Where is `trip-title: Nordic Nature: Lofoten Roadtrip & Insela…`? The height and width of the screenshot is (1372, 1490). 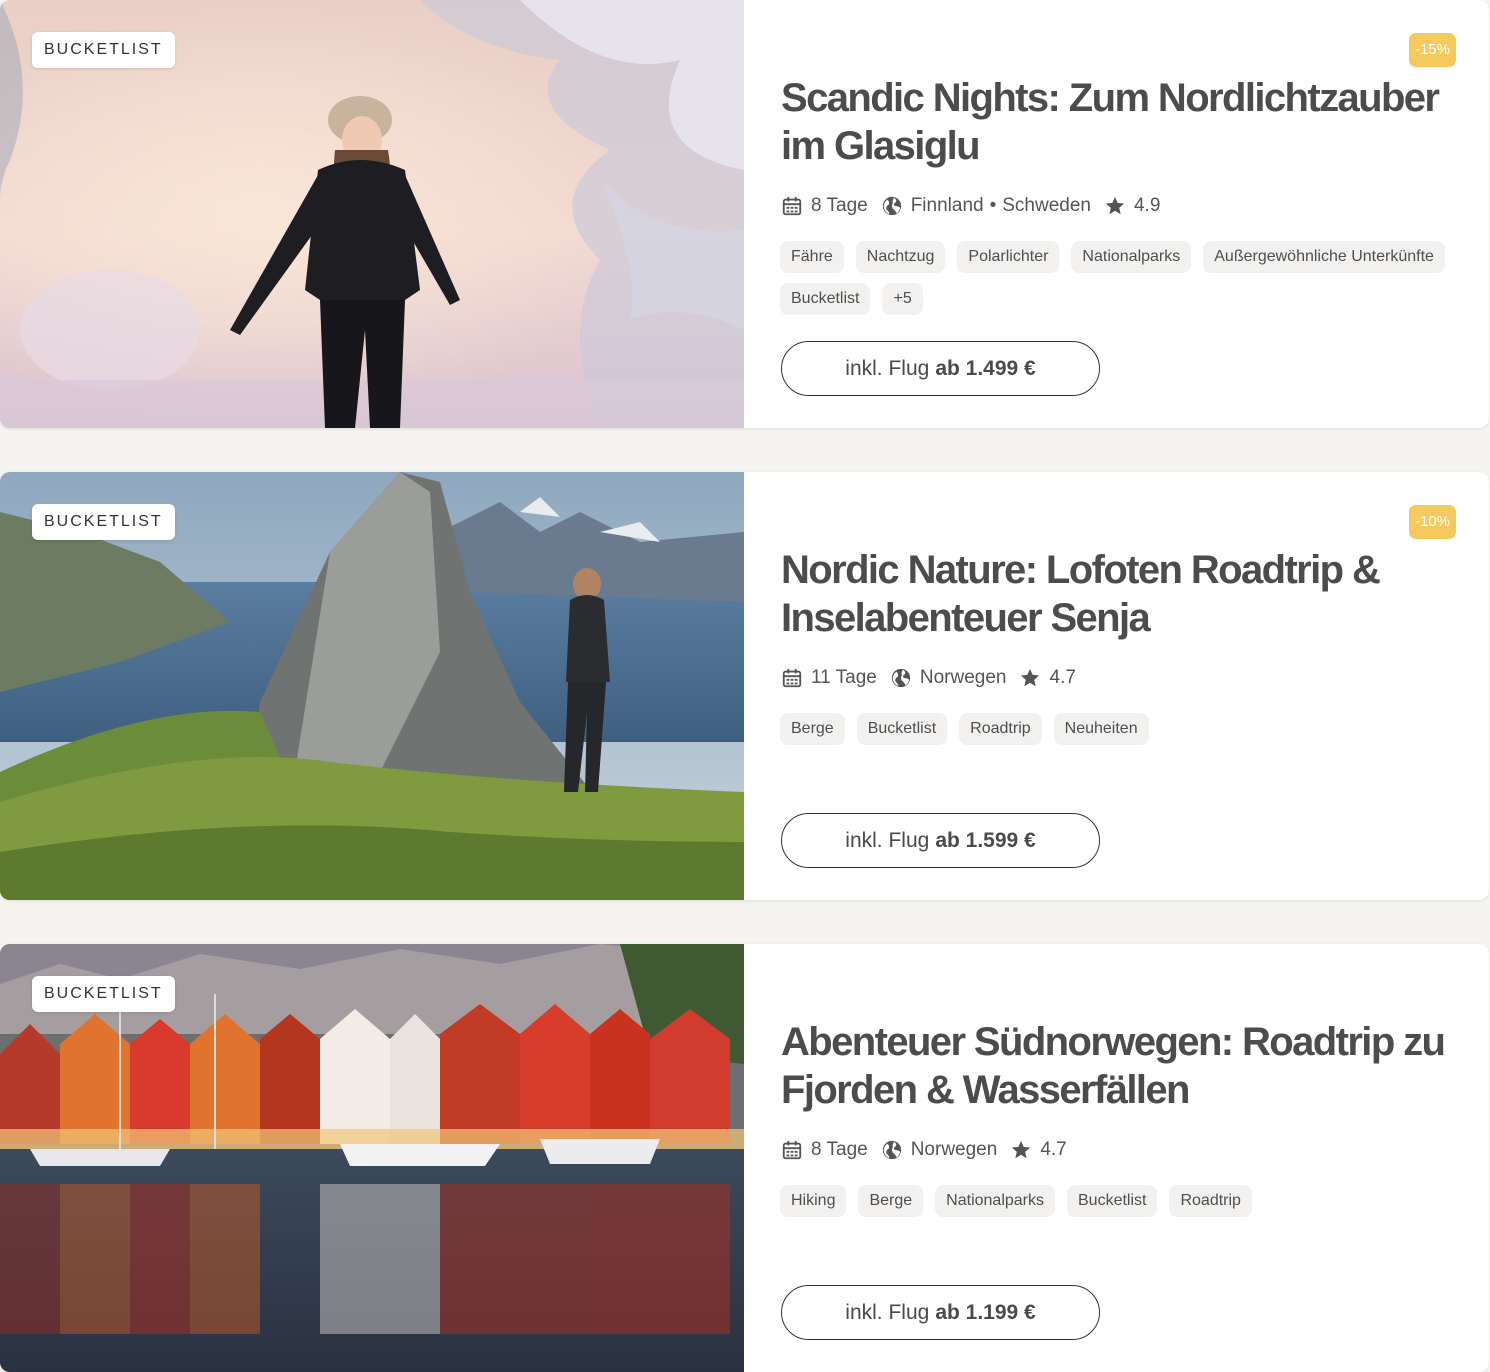
trip-title: Nordic Nature: Lofoten Roadtrip & Insela… is located at coordinates (1121, 594).